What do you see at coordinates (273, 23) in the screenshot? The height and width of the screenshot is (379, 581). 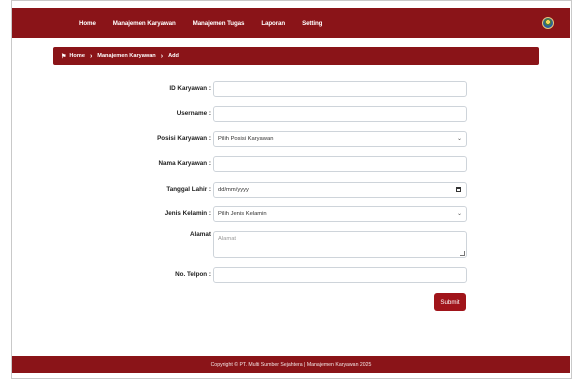 I see `nav-item-laporan: Laporan` at bounding box center [273, 23].